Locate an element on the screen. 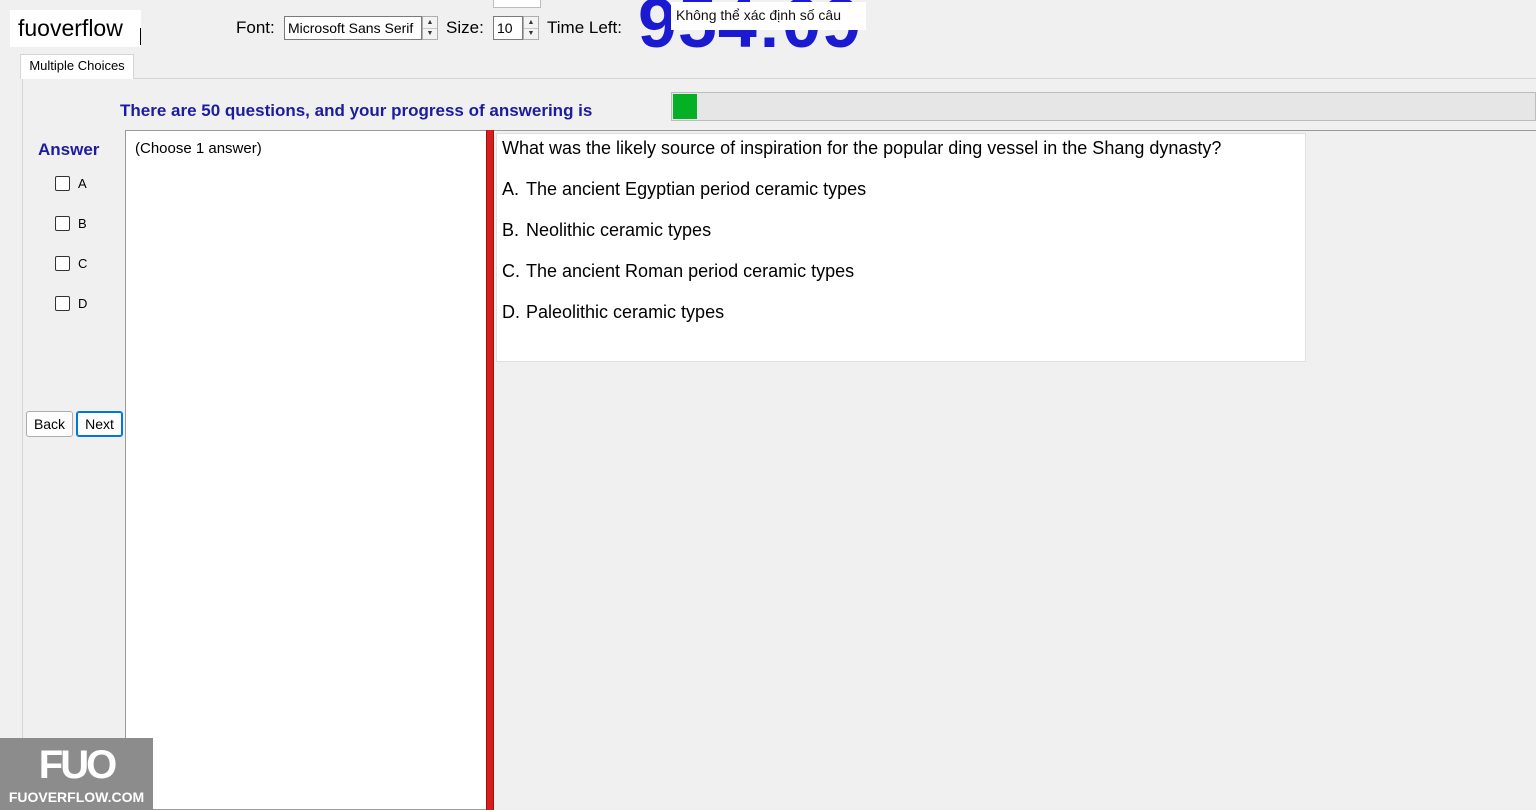 Image resolution: width=1536 pixels, height=810 pixels. size-input: 10 is located at coordinates (508, 28).